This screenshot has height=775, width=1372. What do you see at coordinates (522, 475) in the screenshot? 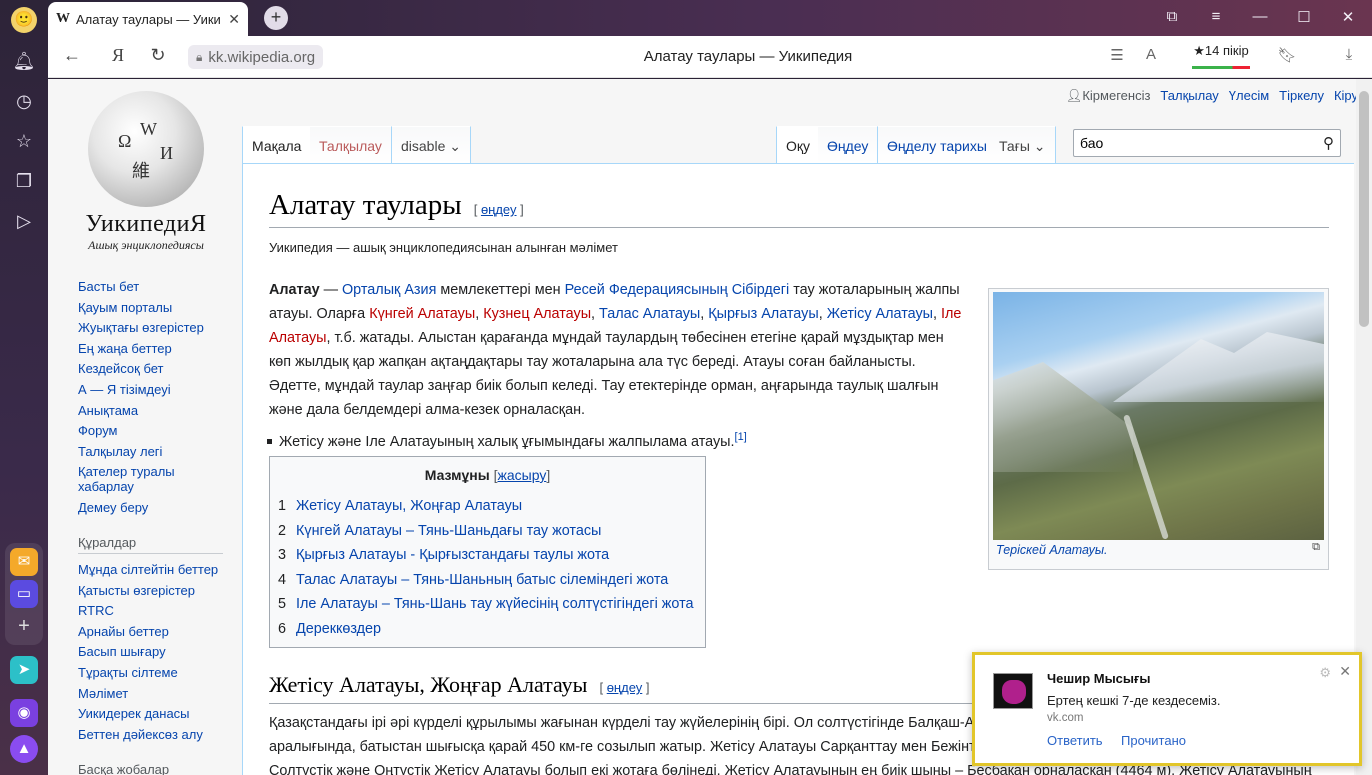
I see `toc-hide-link: жасыру` at bounding box center [522, 475].